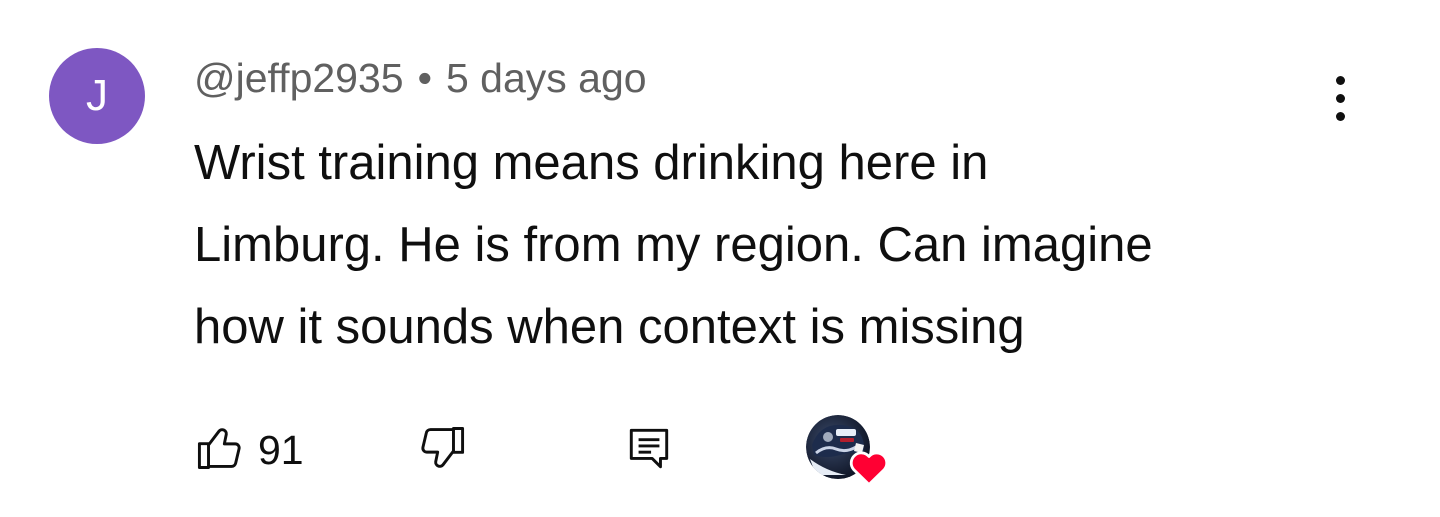 This screenshot has height=517, width=1440. I want to click on avatar-letter: J, so click(97, 95).